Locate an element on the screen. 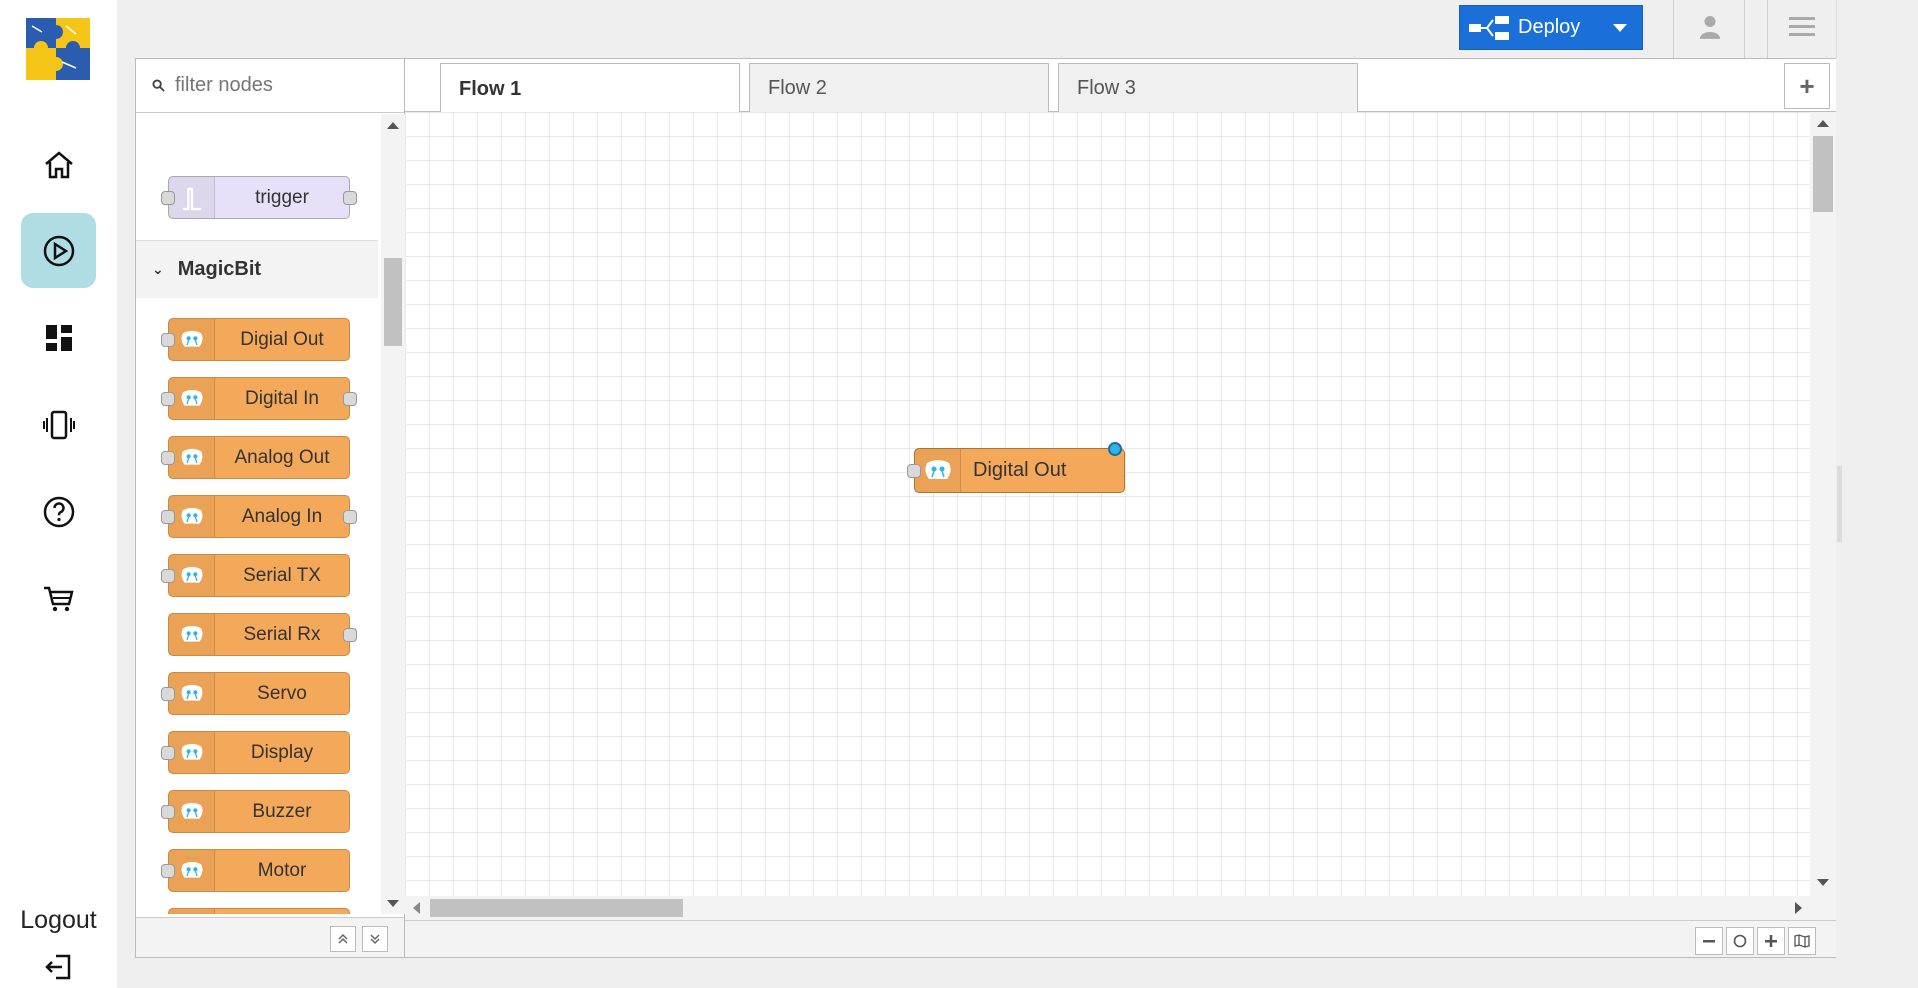 Image resolution: width=1918 pixels, height=988 pixels. header-edge is located at coordinates (1836, 29).